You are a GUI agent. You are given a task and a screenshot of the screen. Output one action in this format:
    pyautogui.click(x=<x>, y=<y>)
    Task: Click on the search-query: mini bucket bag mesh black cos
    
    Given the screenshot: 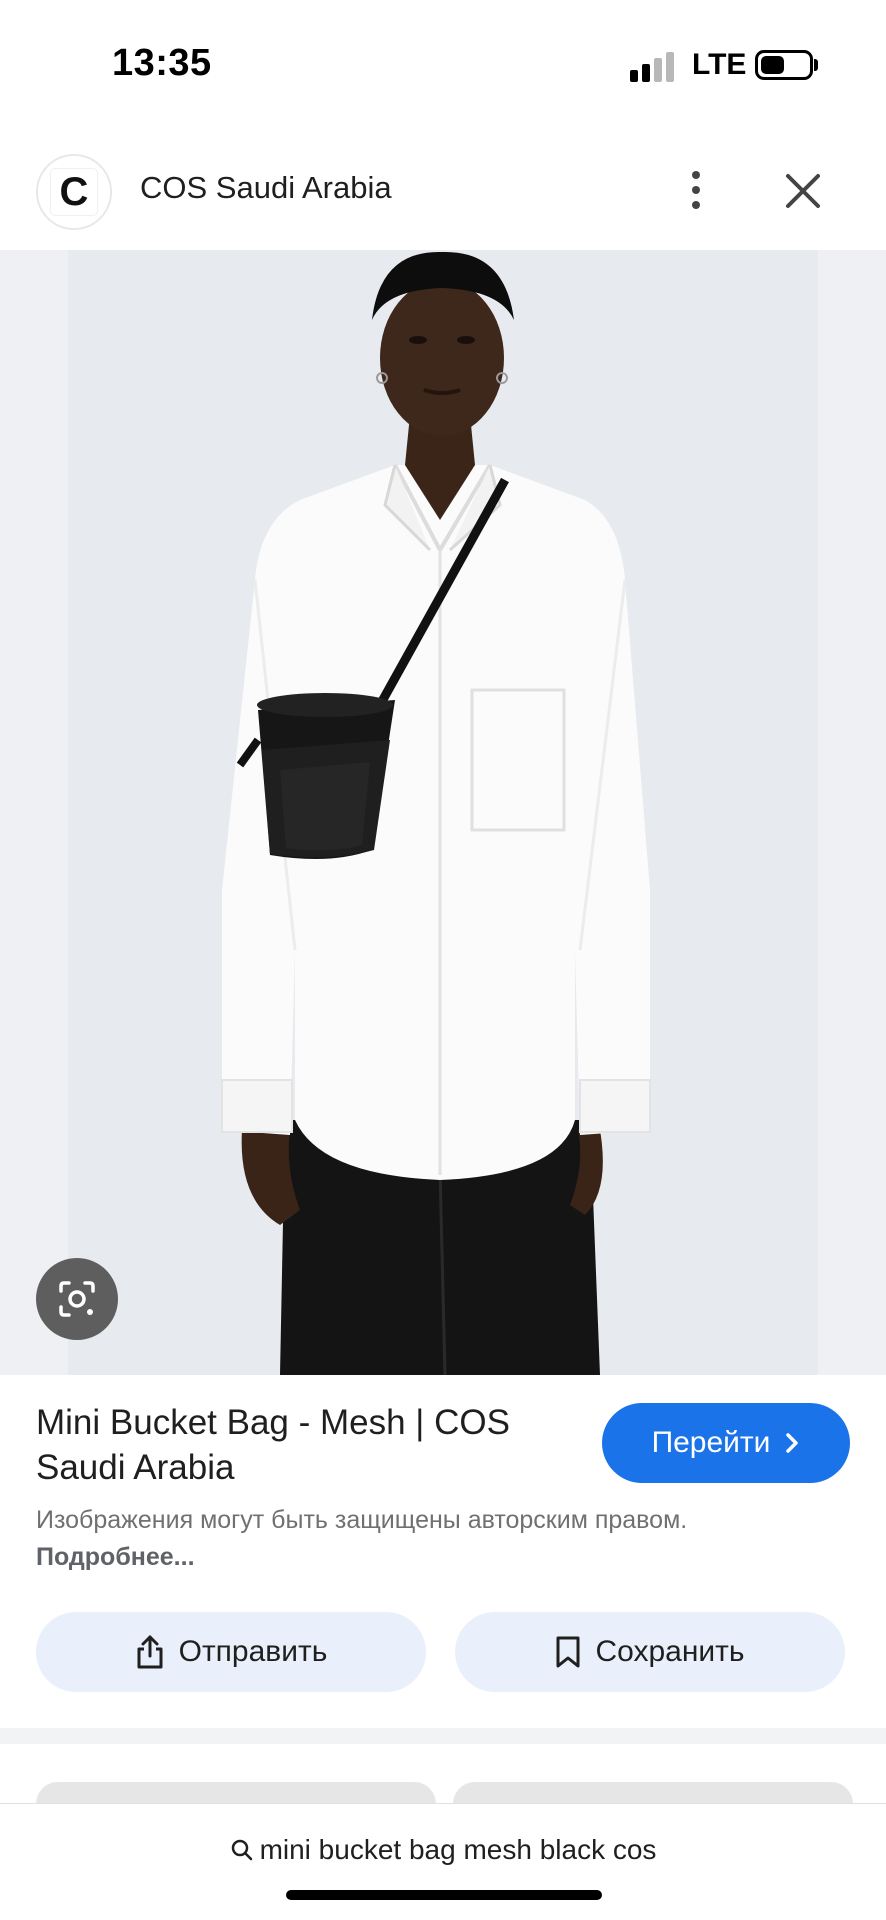 What is the action you would take?
    pyautogui.click(x=443, y=1850)
    